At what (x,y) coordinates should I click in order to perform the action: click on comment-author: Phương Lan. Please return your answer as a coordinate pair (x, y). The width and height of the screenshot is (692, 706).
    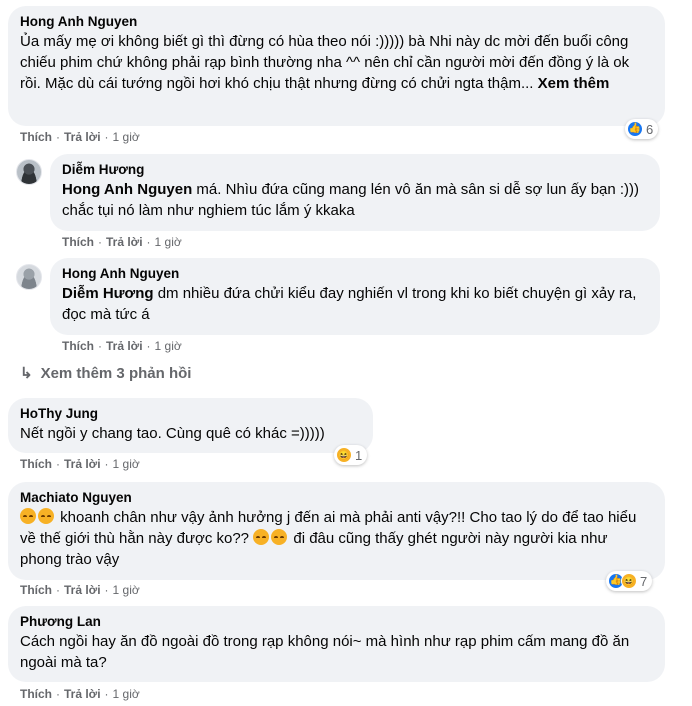
    Looking at the image, I should click on (336, 621).